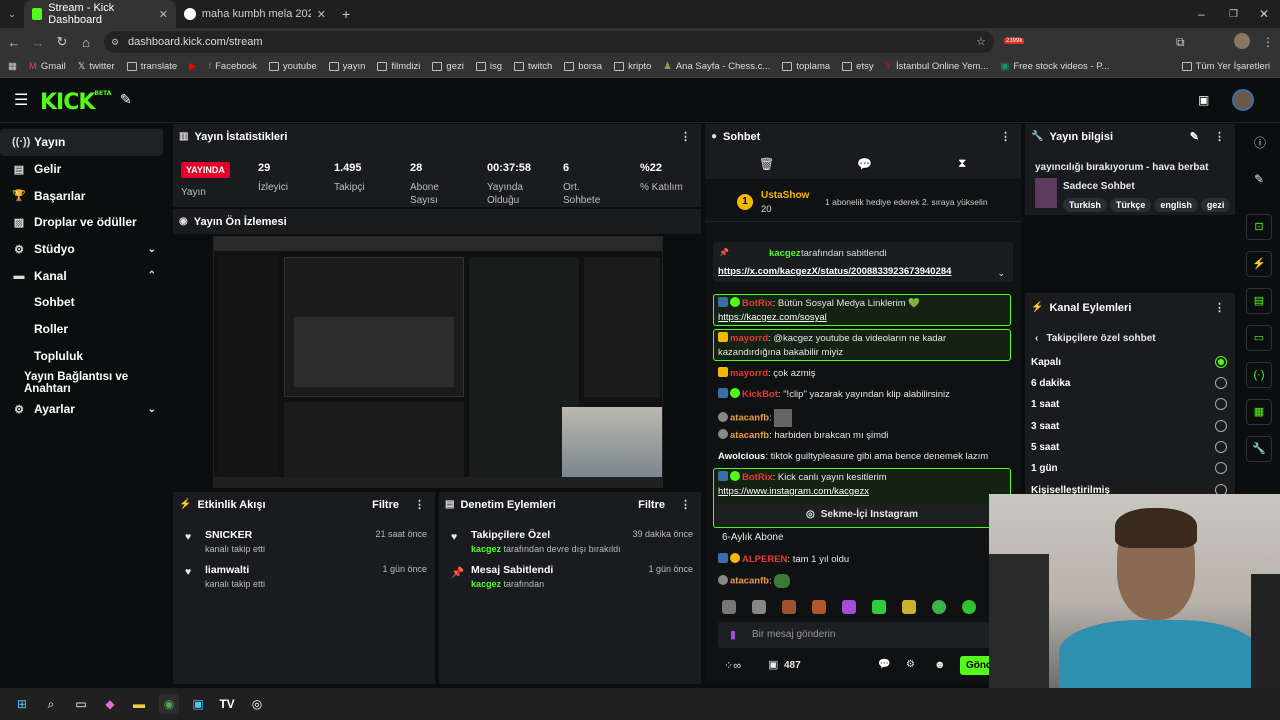 This screenshot has width=1280, height=720. I want to click on site-info-icon: ⚙, so click(115, 42).